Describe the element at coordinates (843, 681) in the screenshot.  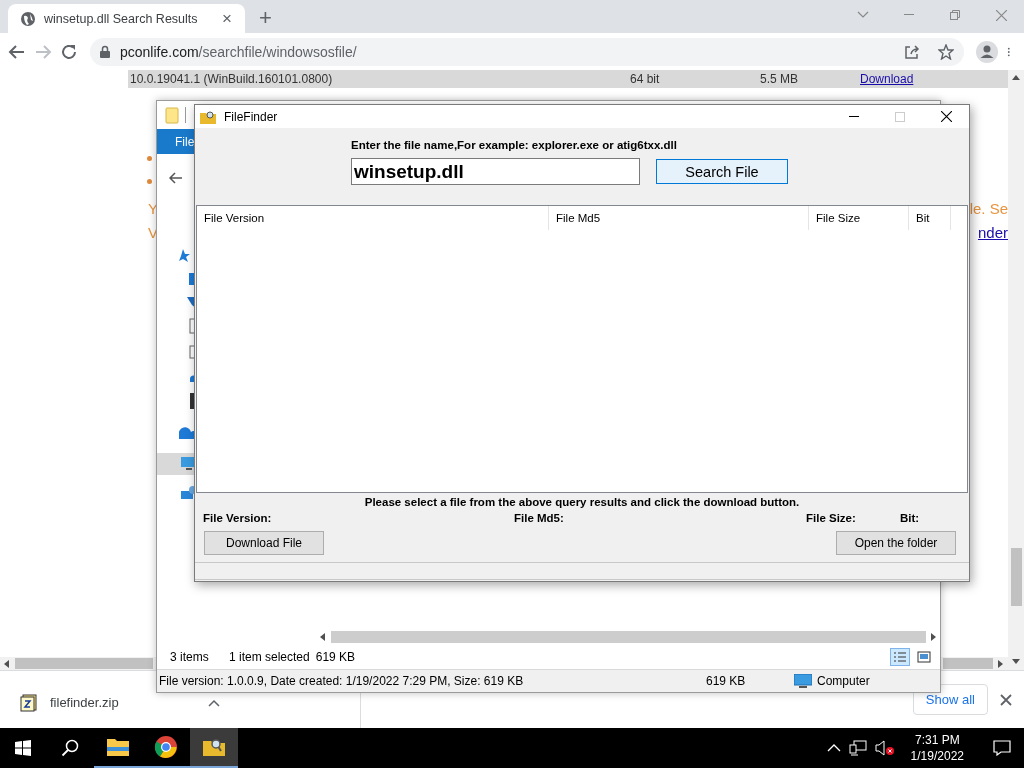
I see `location-label: Computer` at that location.